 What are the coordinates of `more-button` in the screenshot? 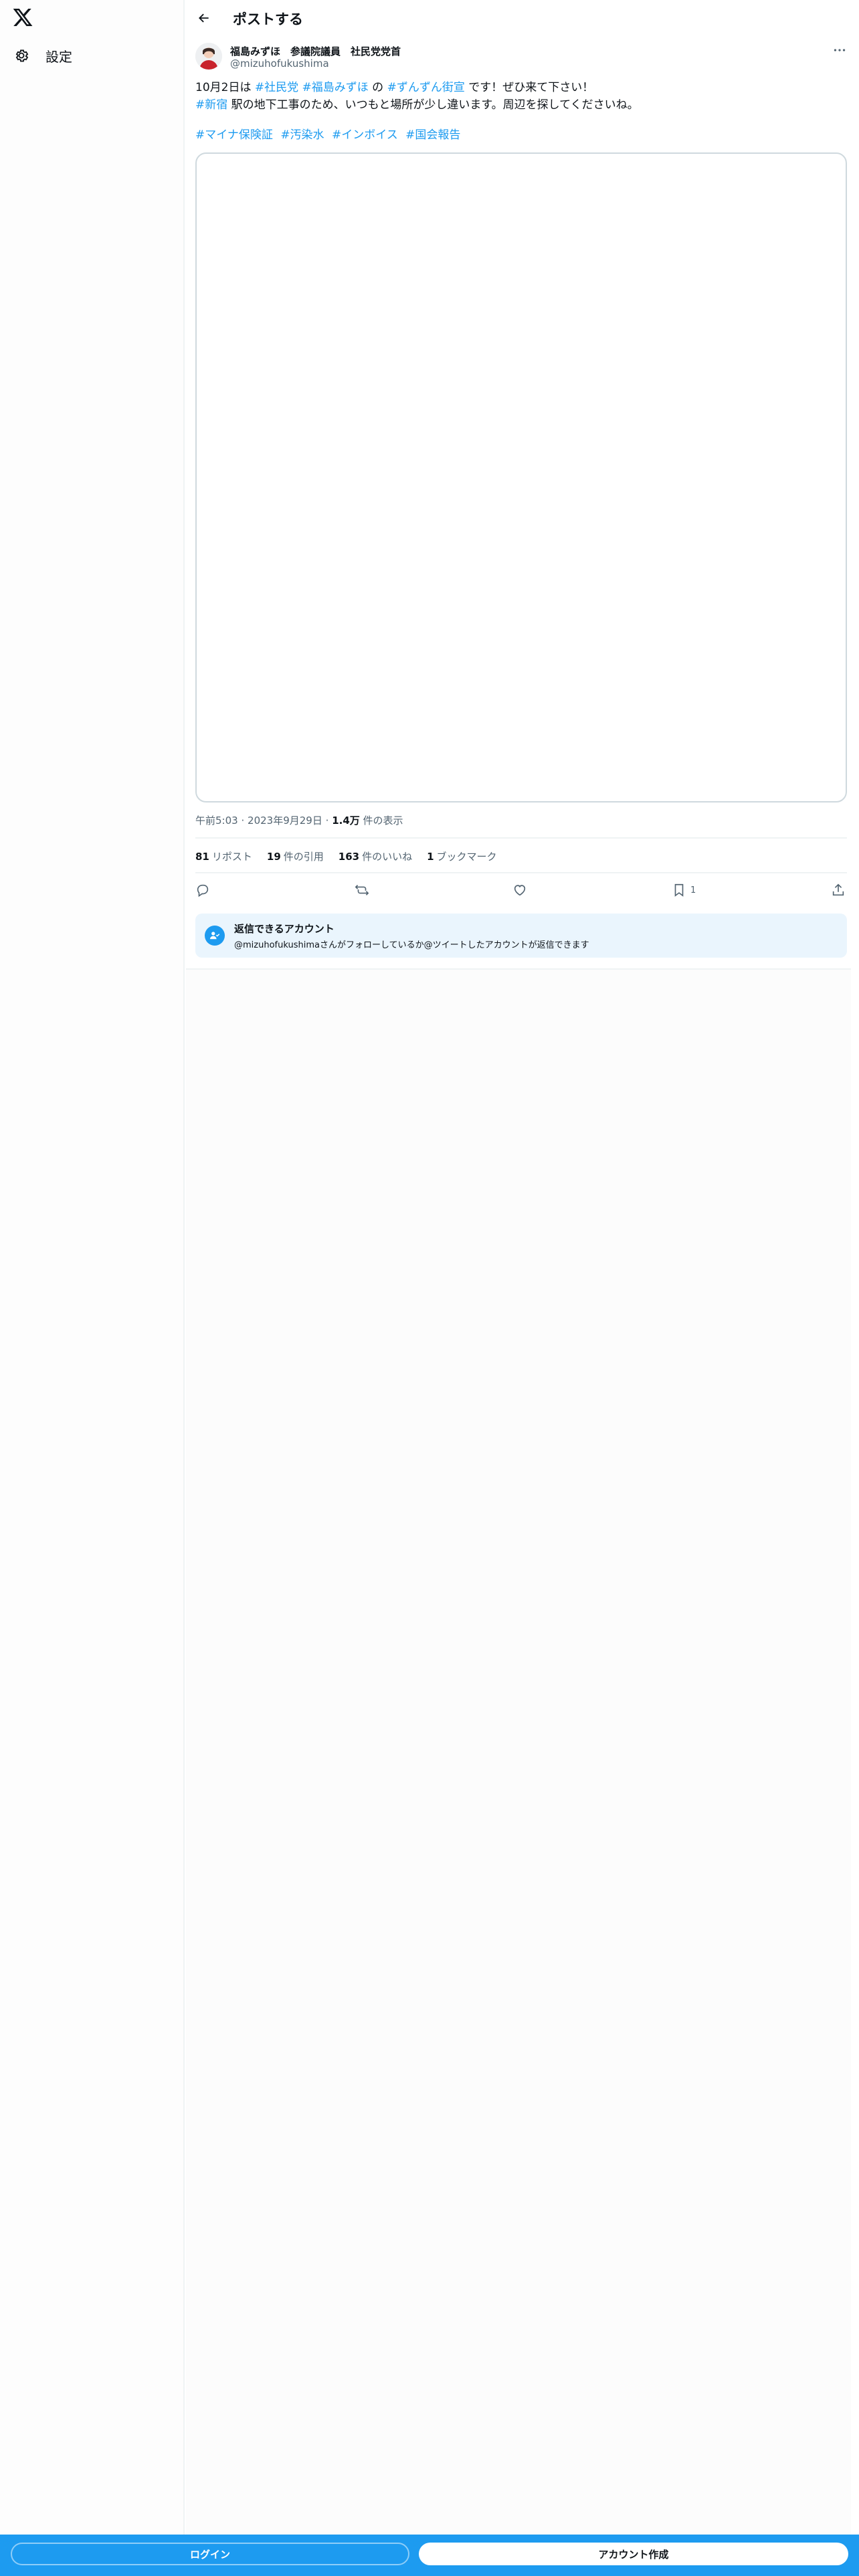 It's located at (840, 50).